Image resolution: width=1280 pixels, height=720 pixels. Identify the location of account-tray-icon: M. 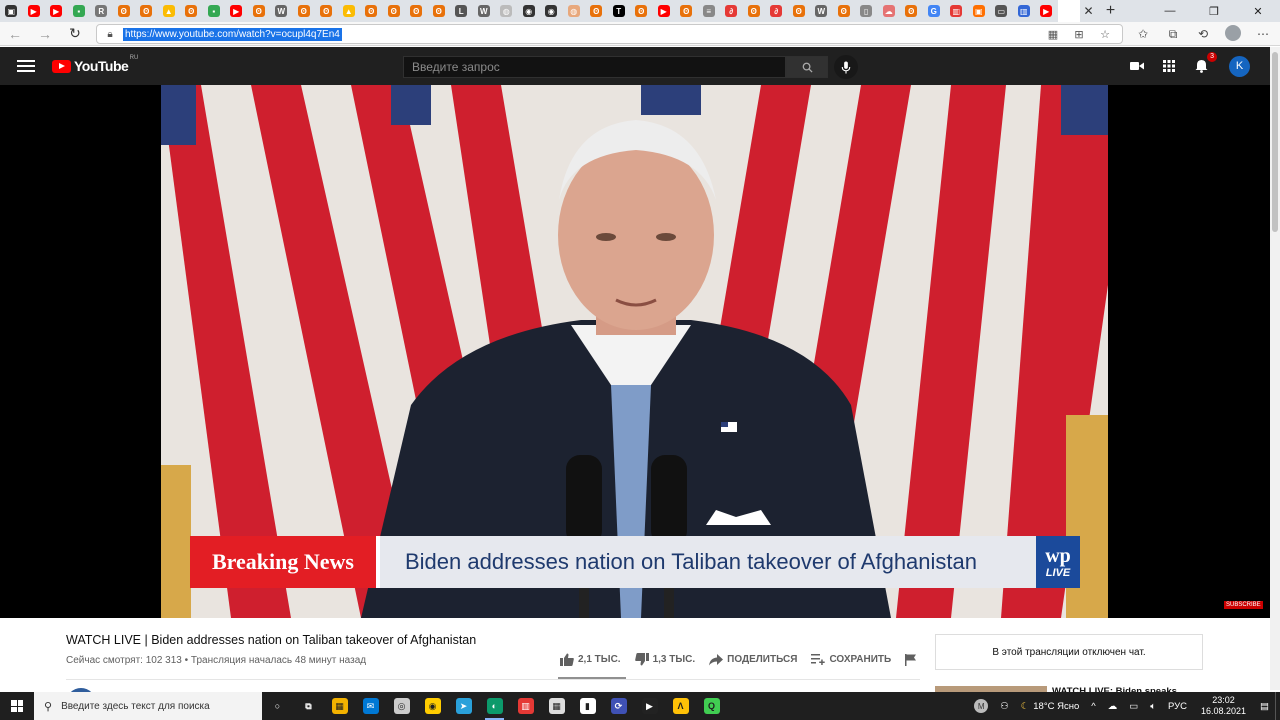
(981, 706).